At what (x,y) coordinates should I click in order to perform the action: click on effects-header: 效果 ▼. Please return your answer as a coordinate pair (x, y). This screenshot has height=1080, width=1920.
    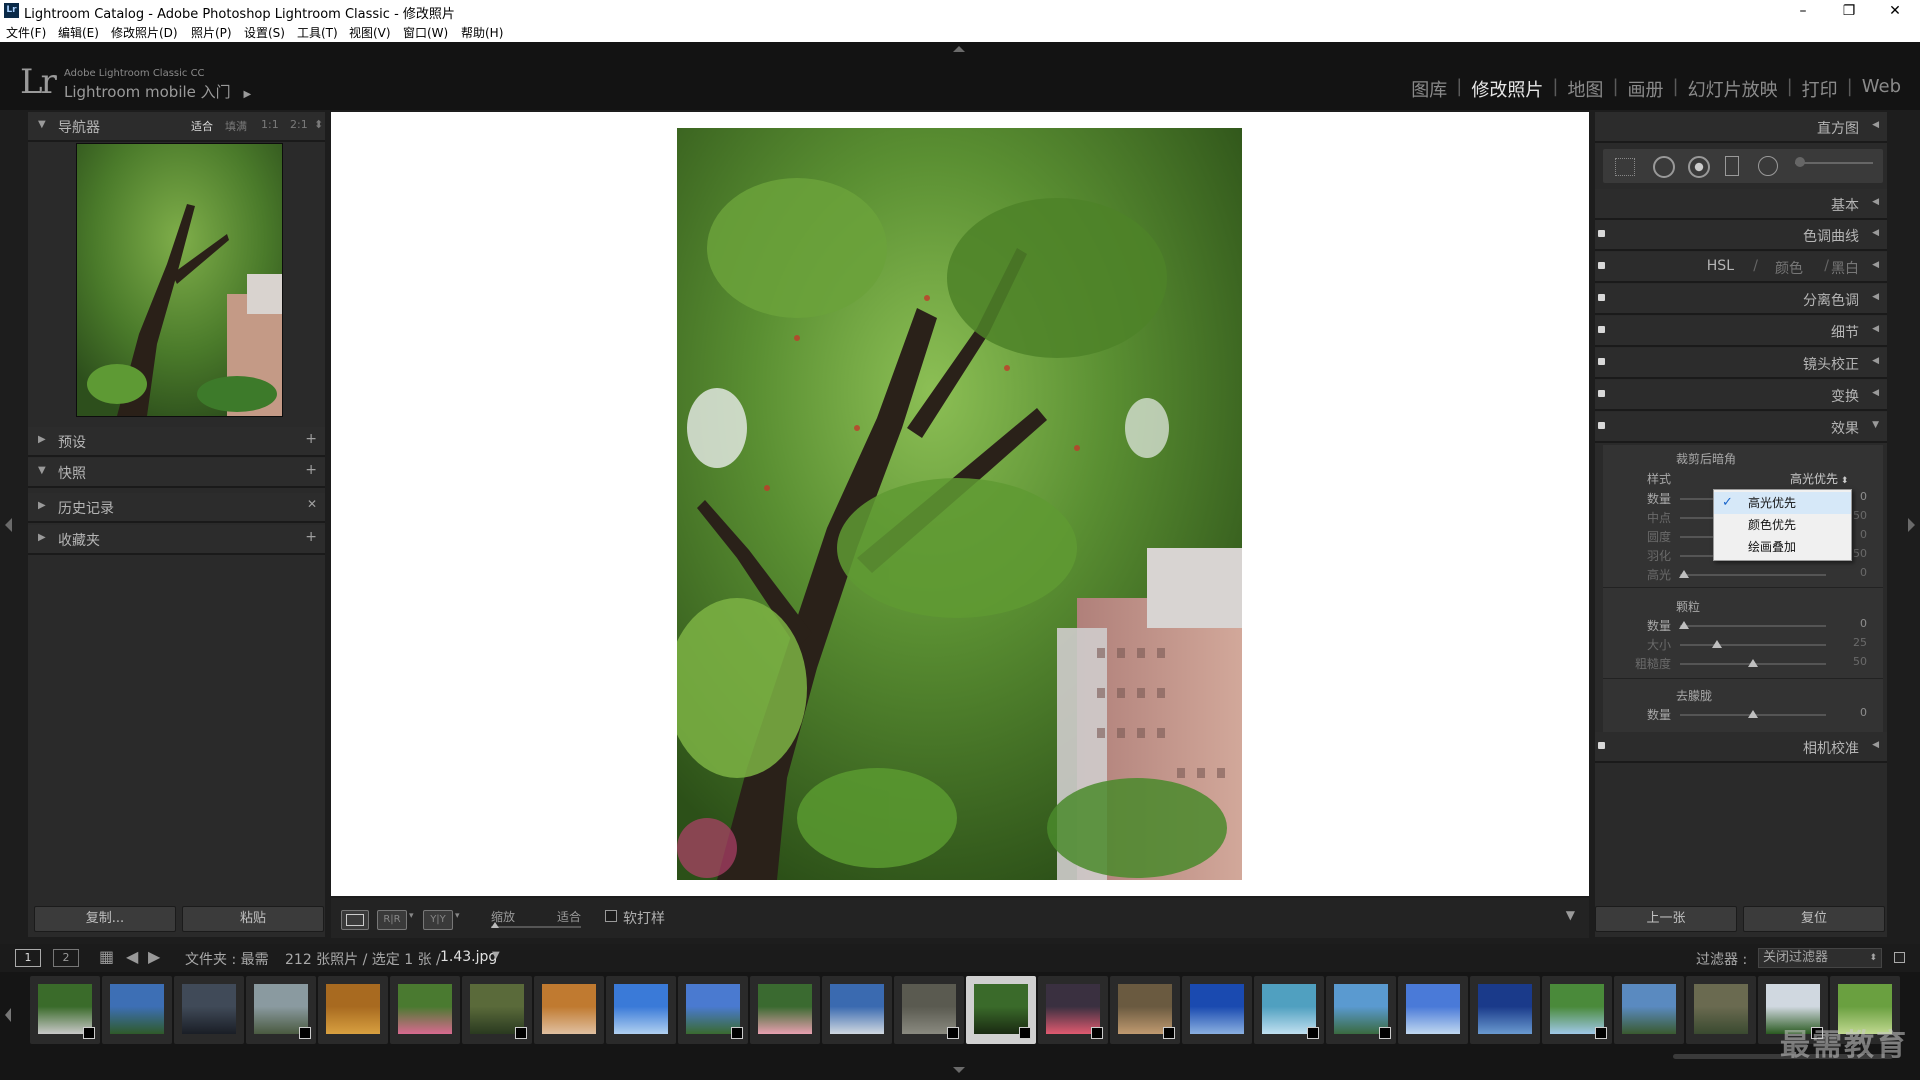
    Looking at the image, I should click on (1741, 427).